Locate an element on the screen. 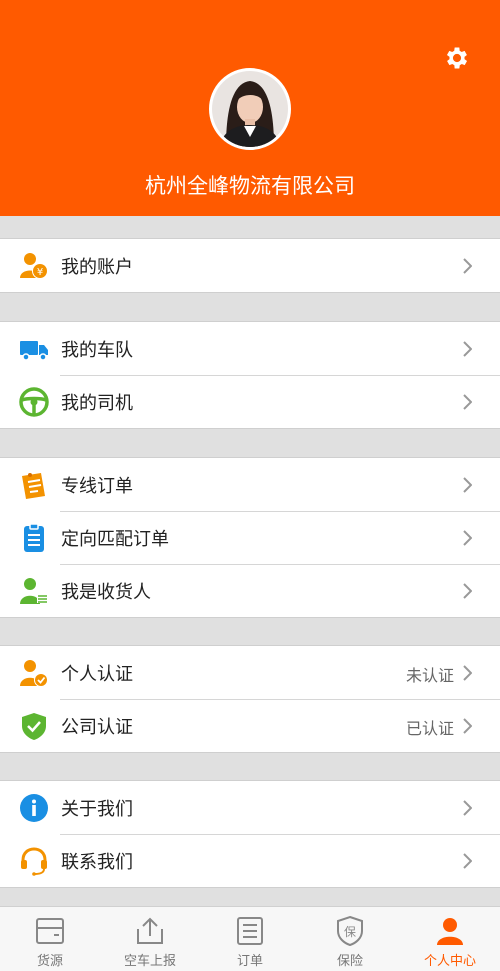 The height and width of the screenshot is (971, 500). menu-label: 我是收货人 is located at coordinates (106, 592).